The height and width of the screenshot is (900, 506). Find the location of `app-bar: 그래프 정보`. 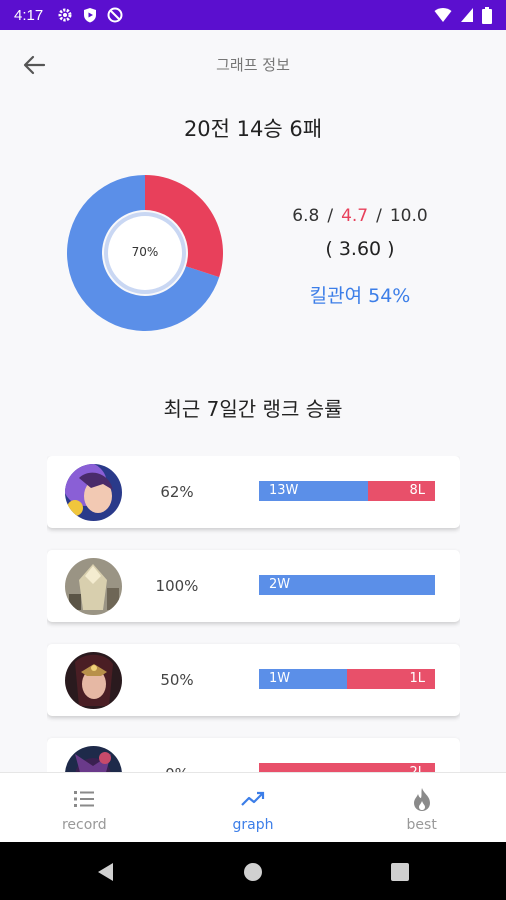

app-bar: 그래프 정보 is located at coordinates (253, 65).